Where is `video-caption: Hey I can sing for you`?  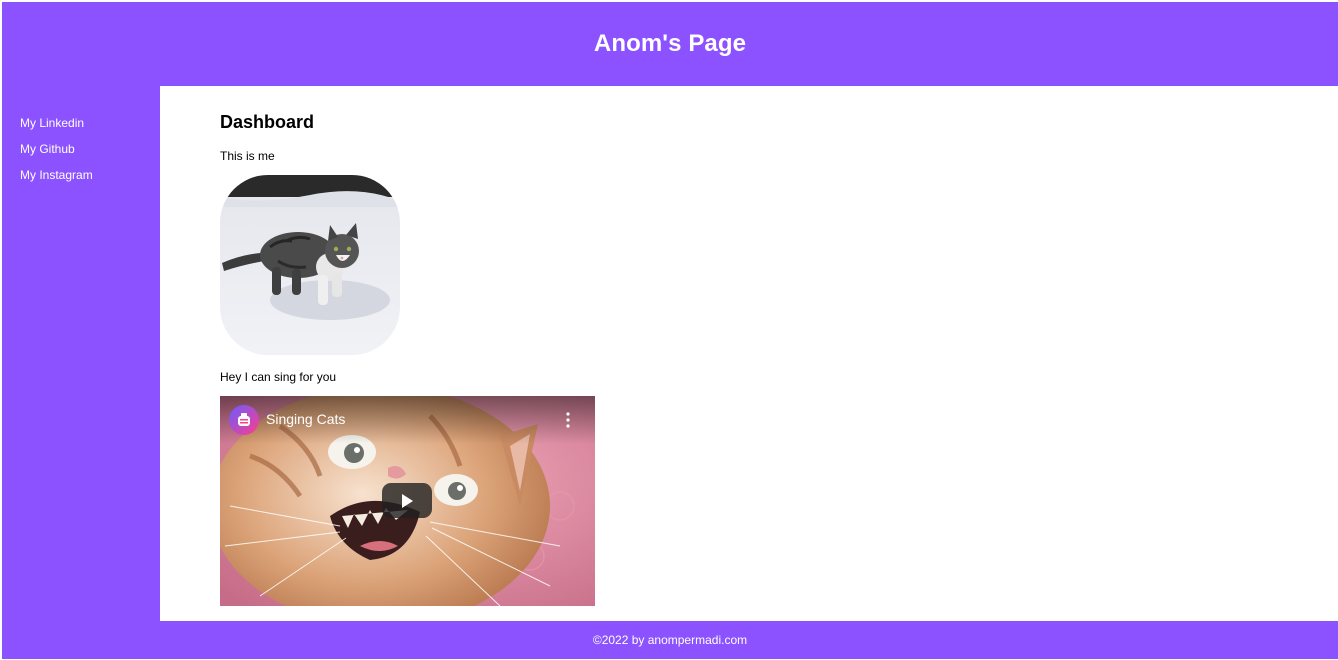 video-caption: Hey I can sing for you is located at coordinates (278, 377).